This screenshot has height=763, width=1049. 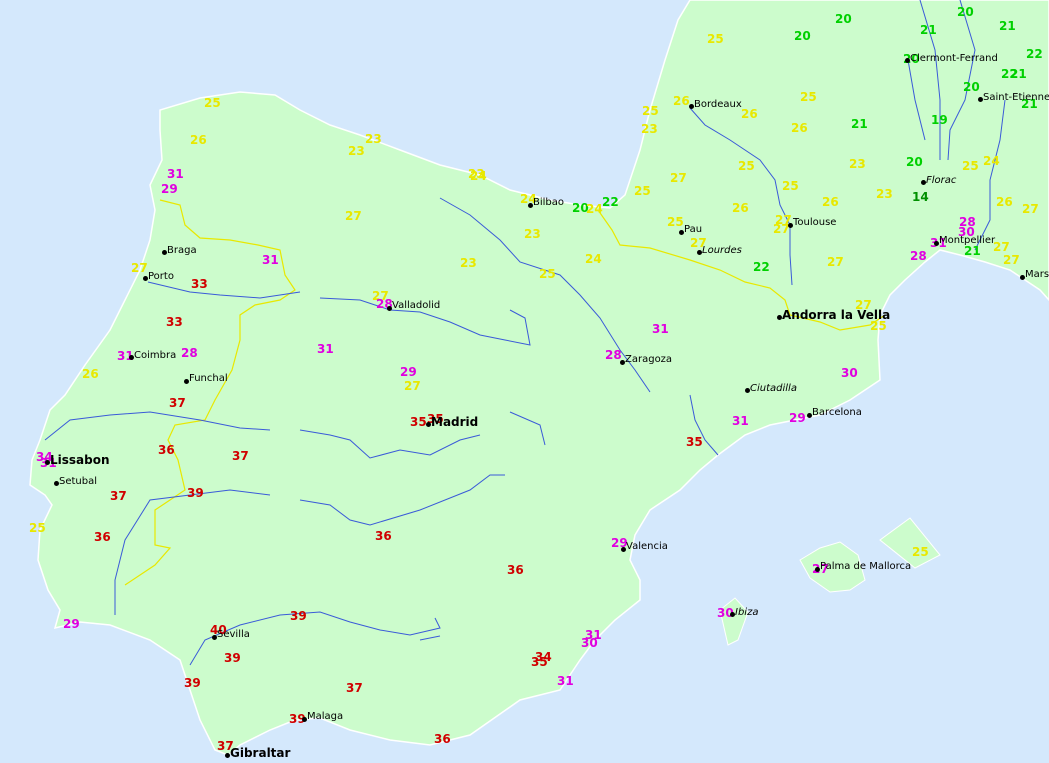 What do you see at coordinates (416, 305) in the screenshot?
I see `city-label: Valladolid` at bounding box center [416, 305].